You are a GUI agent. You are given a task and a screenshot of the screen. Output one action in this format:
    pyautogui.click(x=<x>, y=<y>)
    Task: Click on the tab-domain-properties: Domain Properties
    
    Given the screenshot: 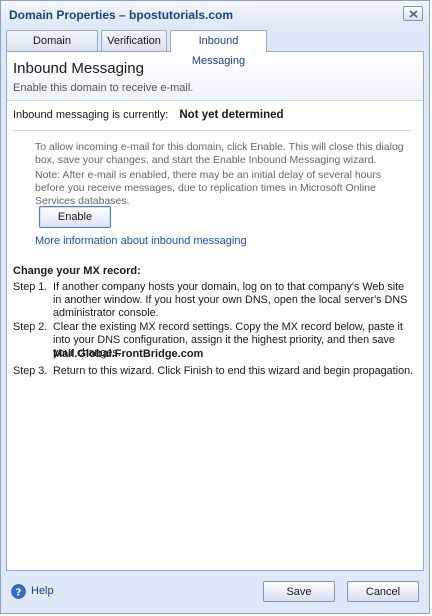 What is the action you would take?
    pyautogui.click(x=52, y=48)
    